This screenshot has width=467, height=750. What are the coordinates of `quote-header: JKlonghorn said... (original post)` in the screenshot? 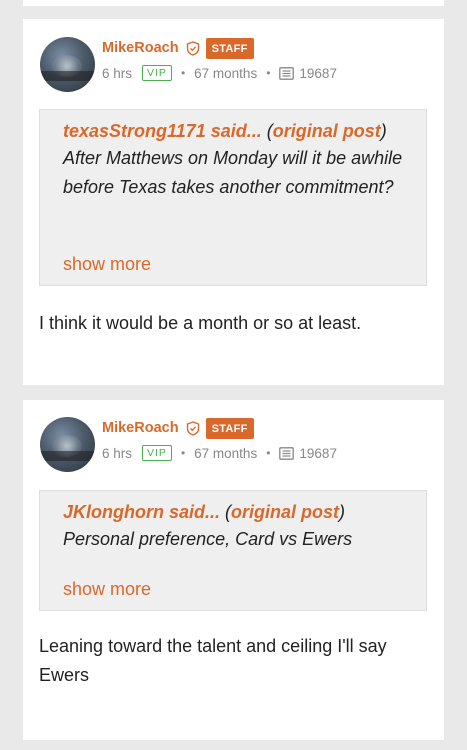 It's located at (233, 512).